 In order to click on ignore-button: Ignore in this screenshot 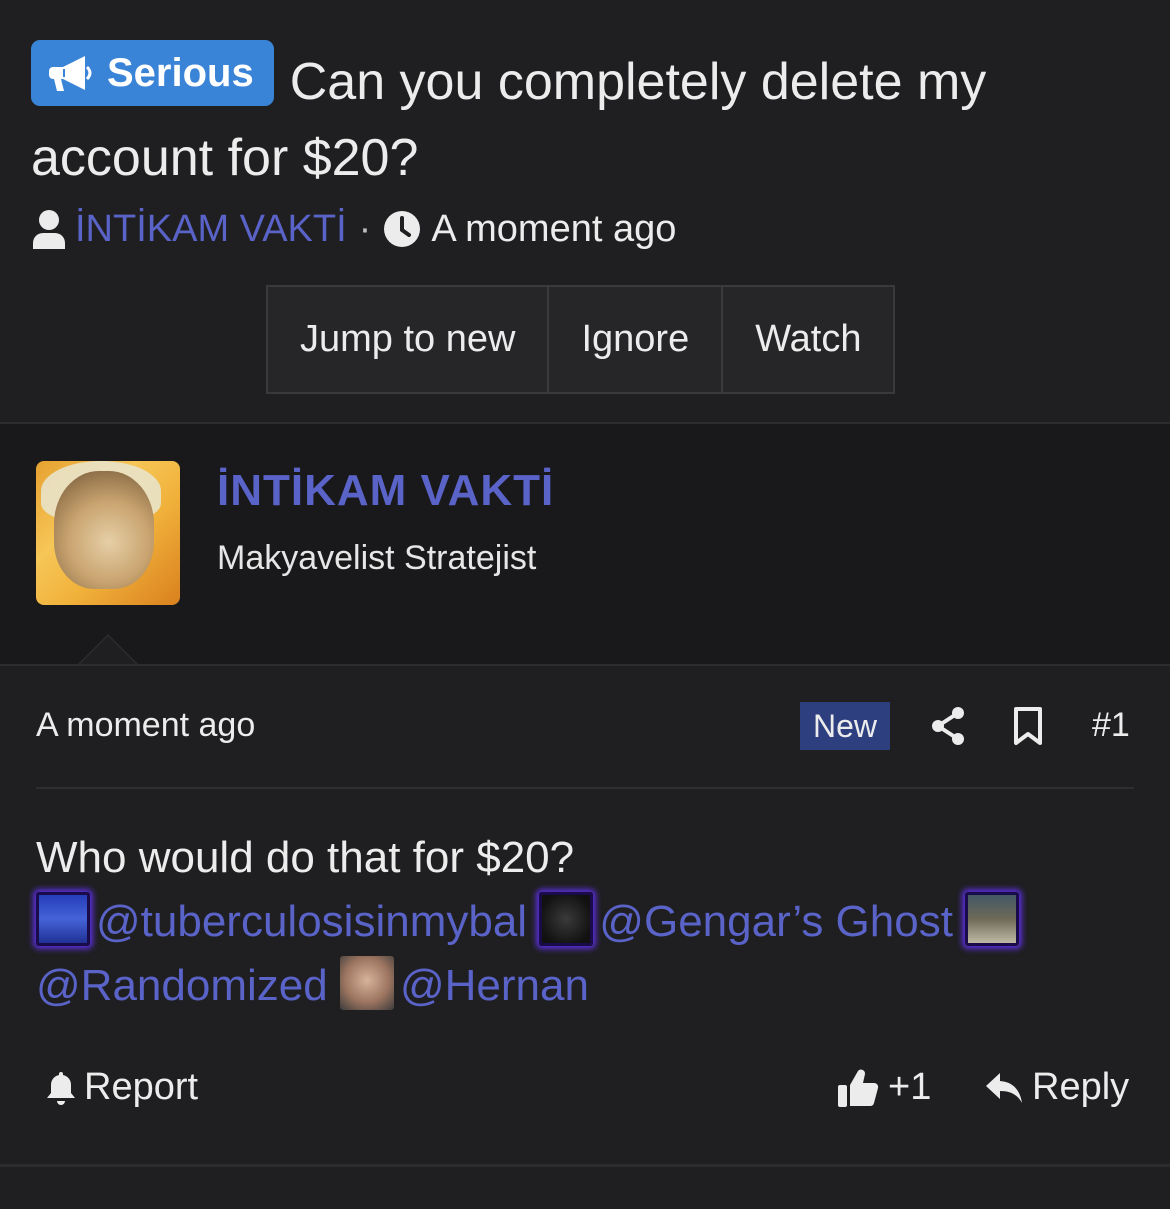, I will do `click(636, 339)`.